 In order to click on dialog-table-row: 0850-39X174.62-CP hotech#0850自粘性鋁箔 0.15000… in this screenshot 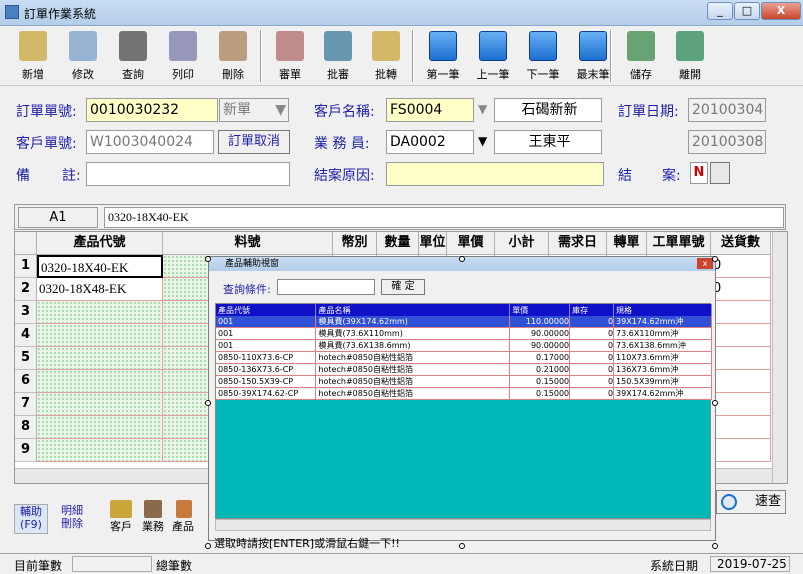, I will do `click(464, 393)`.